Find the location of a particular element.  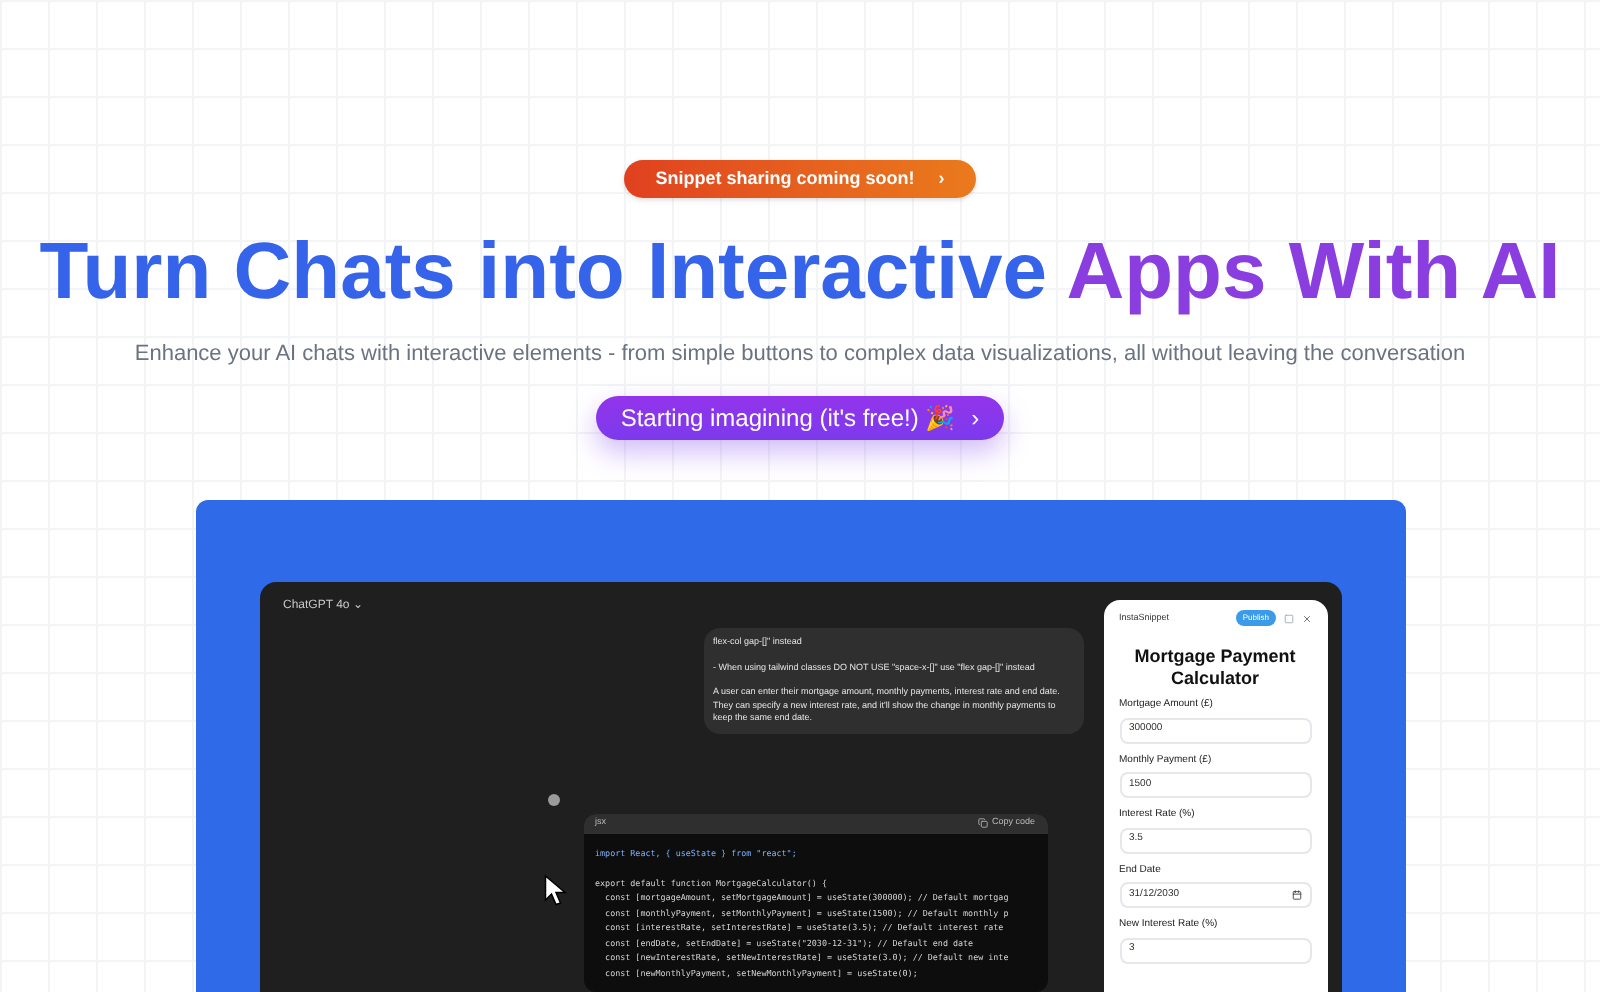

hero-title: Turn Chats into Interactive Apps With AI is located at coordinates (800, 273).